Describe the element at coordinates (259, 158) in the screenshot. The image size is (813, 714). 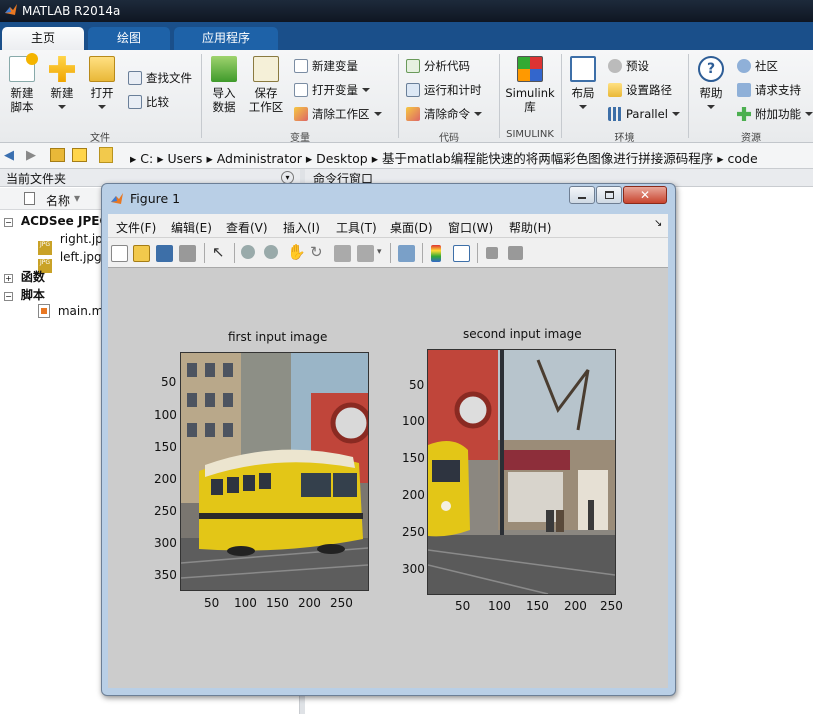
I see `breadcrumb-item: Administrator` at that location.